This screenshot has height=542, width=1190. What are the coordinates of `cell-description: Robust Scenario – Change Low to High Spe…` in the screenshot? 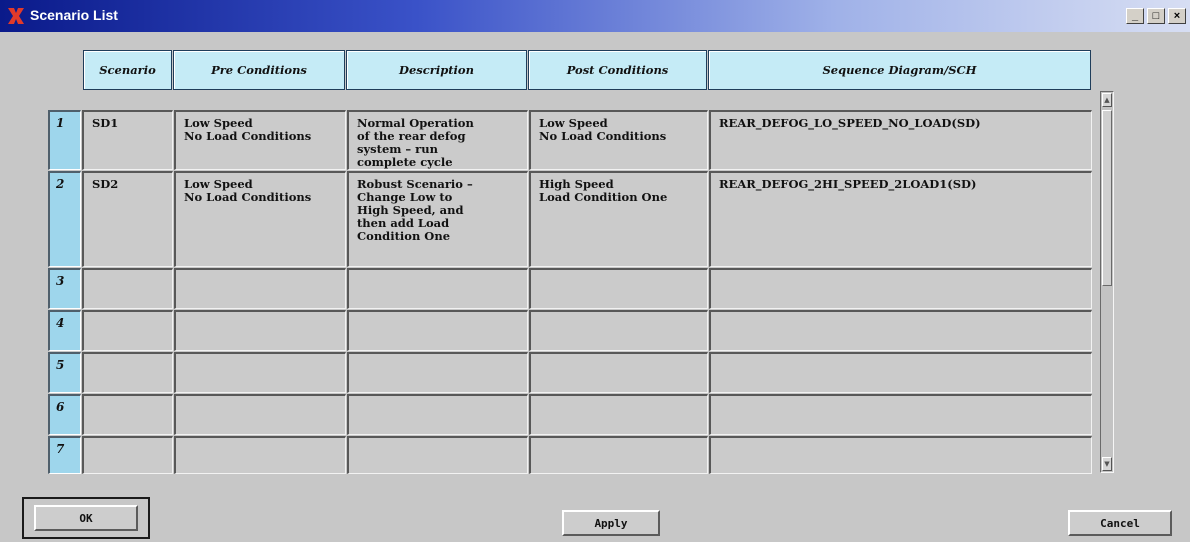 It's located at (437, 219).